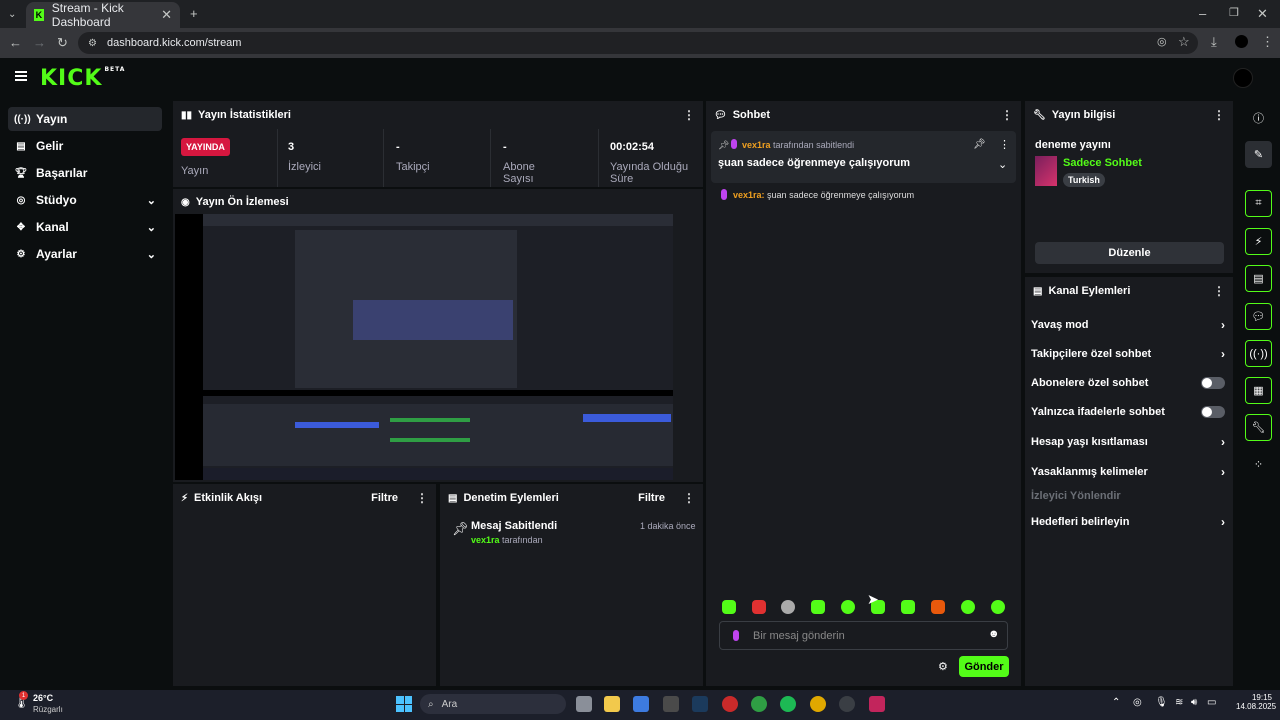  Describe the element at coordinates (1223, 354) in the screenshot. I see `chevron-right-icon: ›` at that location.